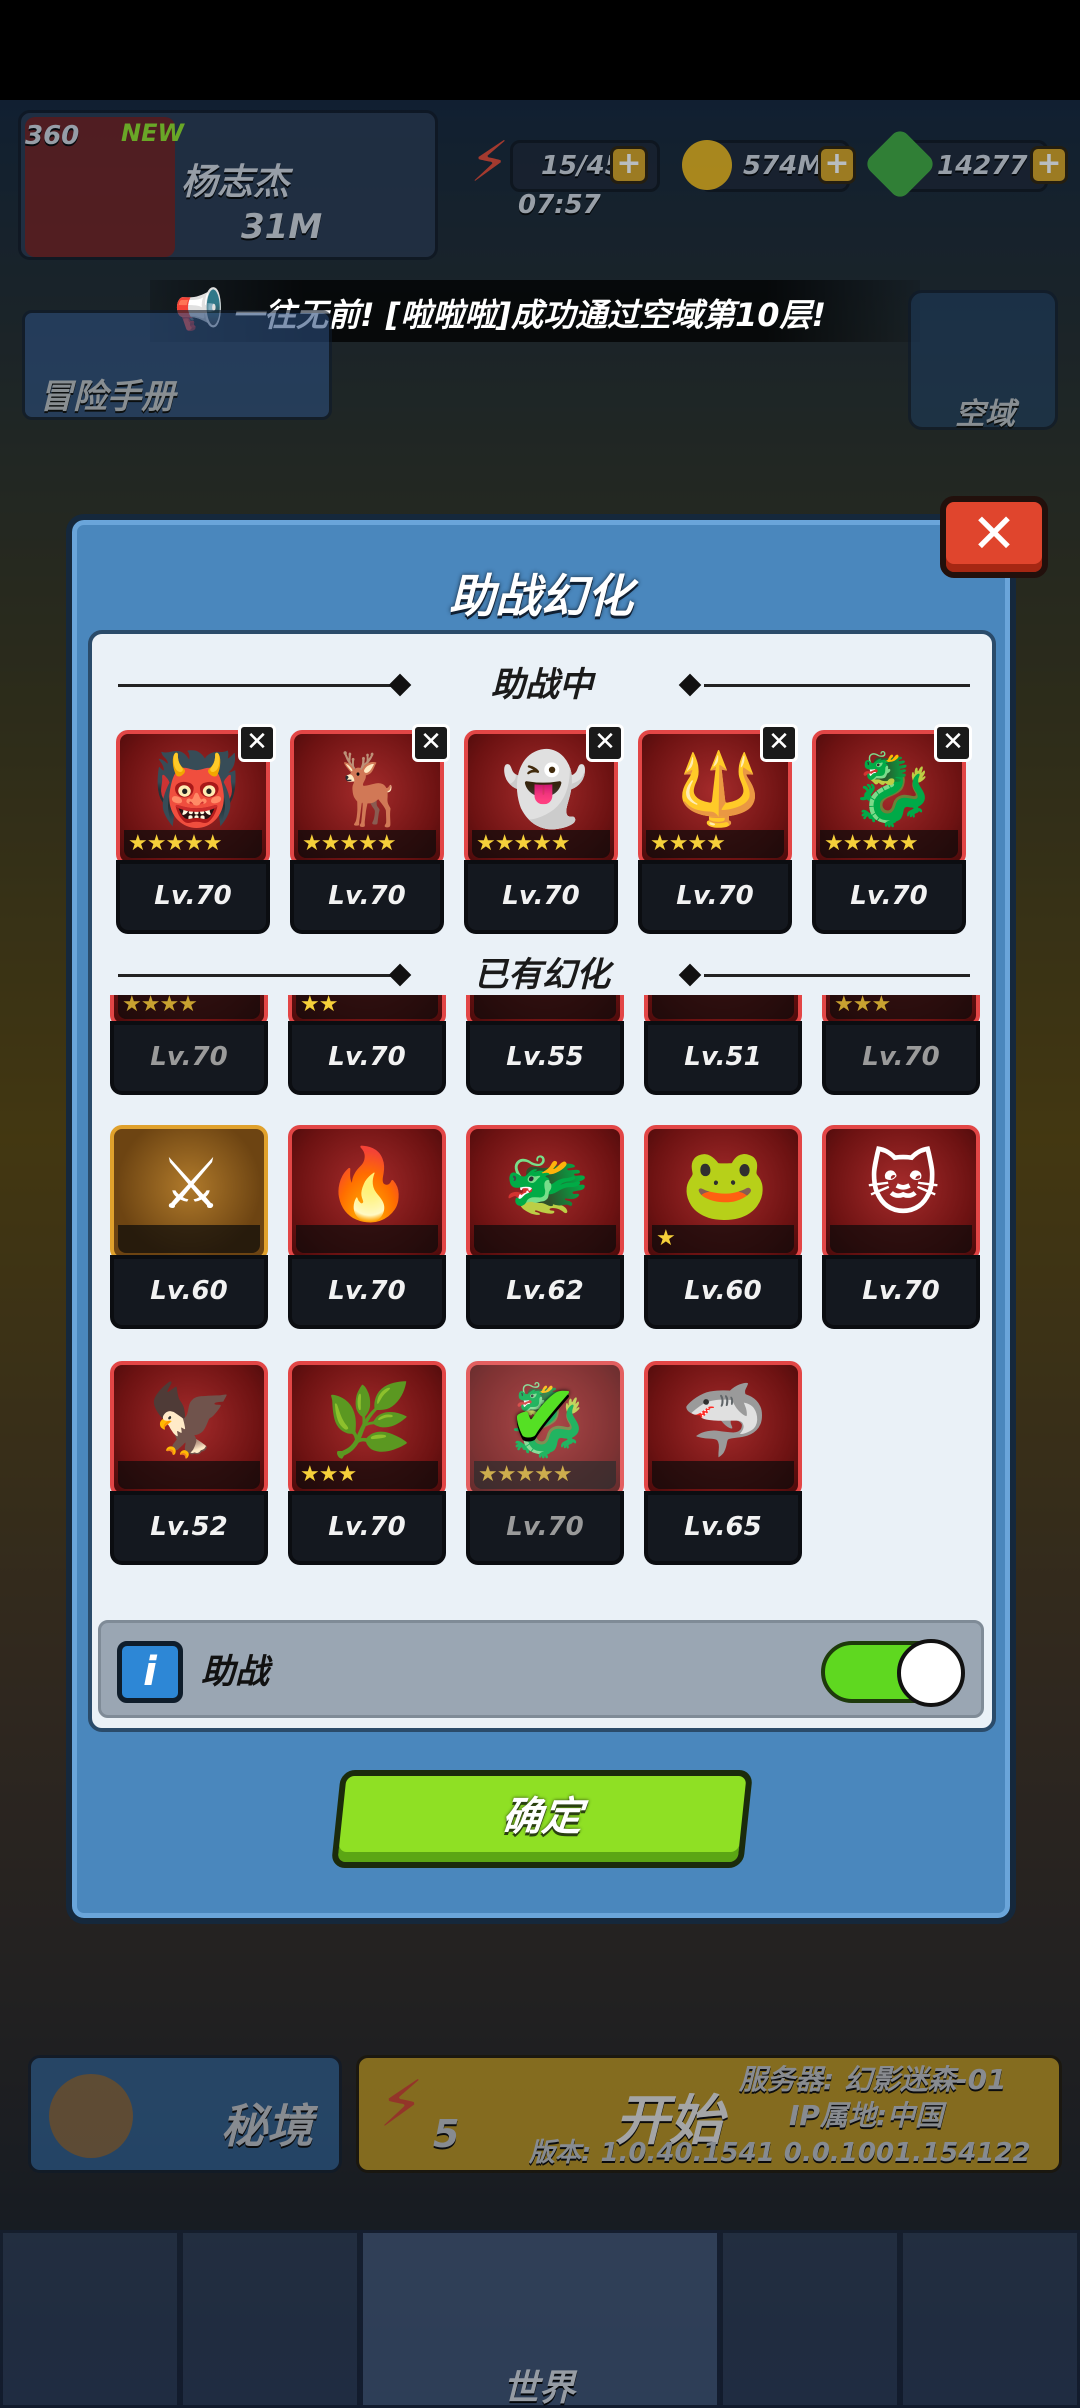 This screenshot has width=1080, height=2408. I want to click on toggle-knob, so click(931, 1673).